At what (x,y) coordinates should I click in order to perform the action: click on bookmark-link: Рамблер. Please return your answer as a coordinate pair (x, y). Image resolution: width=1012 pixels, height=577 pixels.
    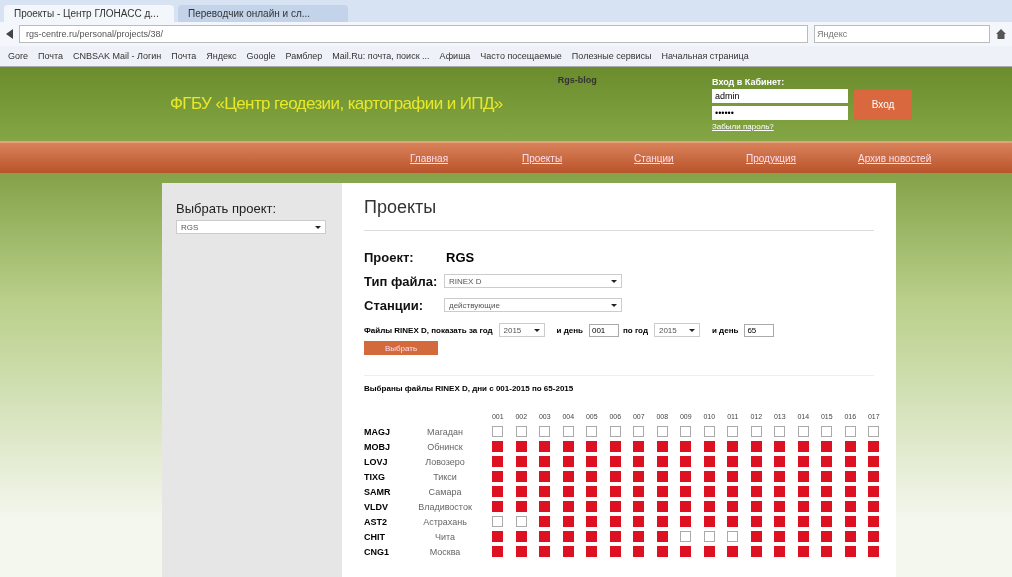
    Looking at the image, I should click on (304, 56).